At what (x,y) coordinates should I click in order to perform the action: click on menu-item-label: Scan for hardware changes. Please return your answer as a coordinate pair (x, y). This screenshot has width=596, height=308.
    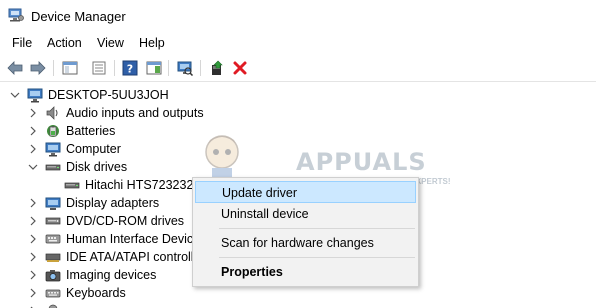
    Looking at the image, I should click on (297, 243).